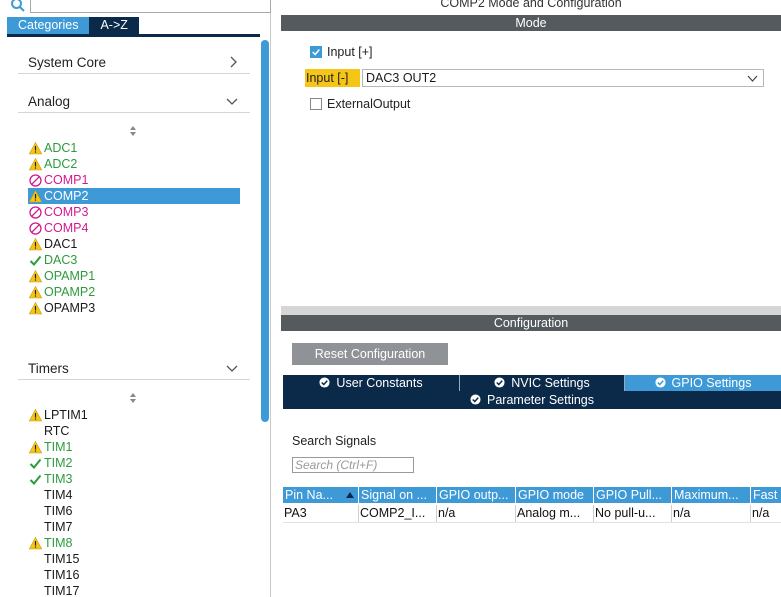 The width and height of the screenshot is (781, 597). Describe the element at coordinates (134, 164) in the screenshot. I see `peripheral-item: ADC2` at that location.